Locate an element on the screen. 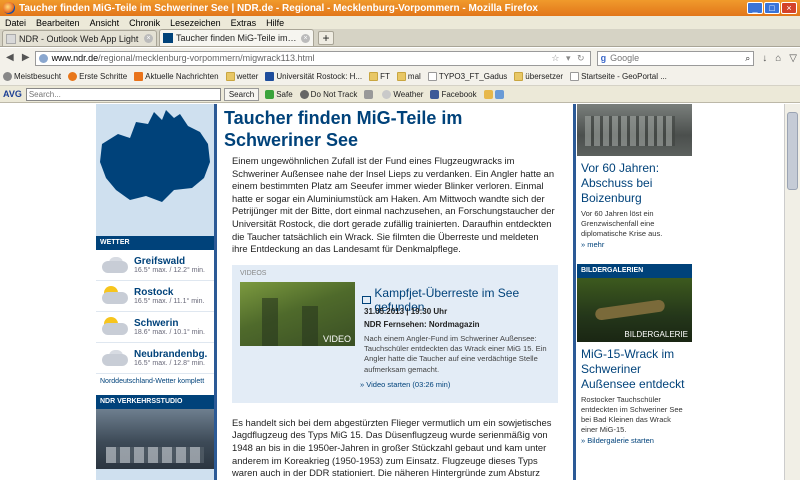 The height and width of the screenshot is (480, 800). back-arrow-icon: ◀ is located at coordinates (10, 58).